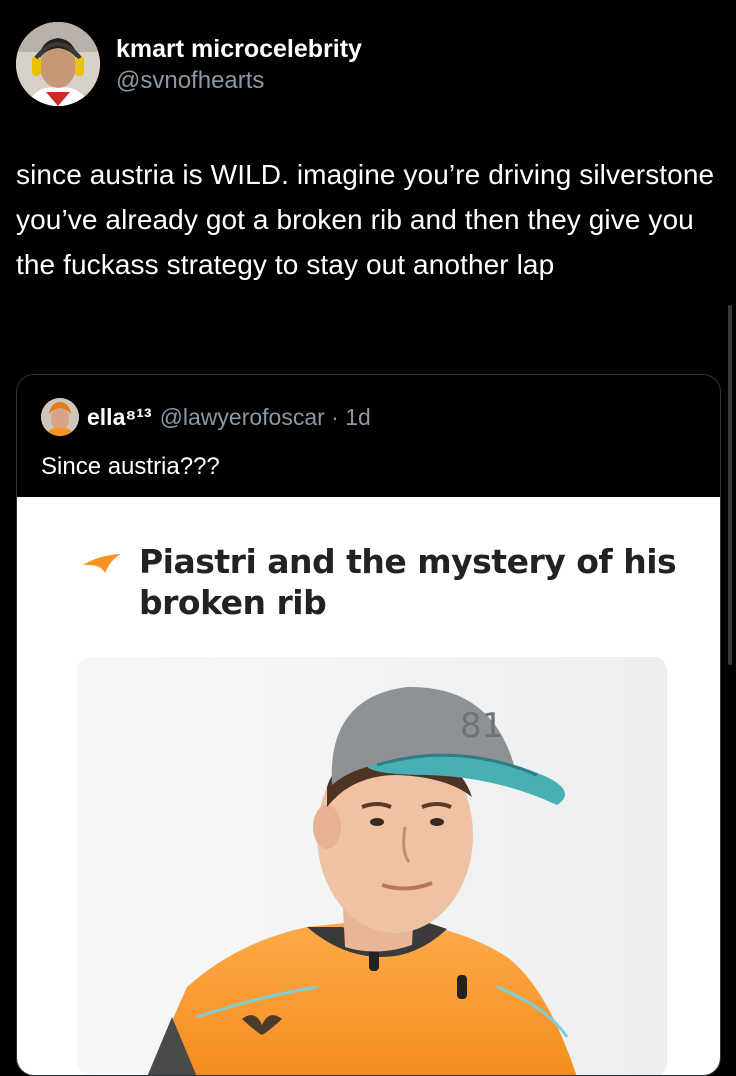 This screenshot has height=1076, width=736. I want to click on avatar, so click(58, 64).